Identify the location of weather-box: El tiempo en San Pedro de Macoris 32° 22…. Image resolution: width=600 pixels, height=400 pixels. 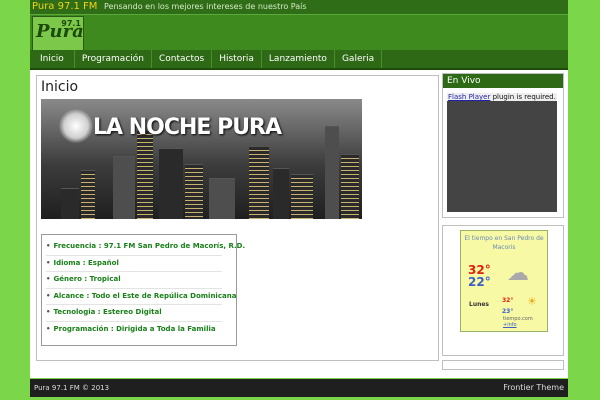
(504, 281).